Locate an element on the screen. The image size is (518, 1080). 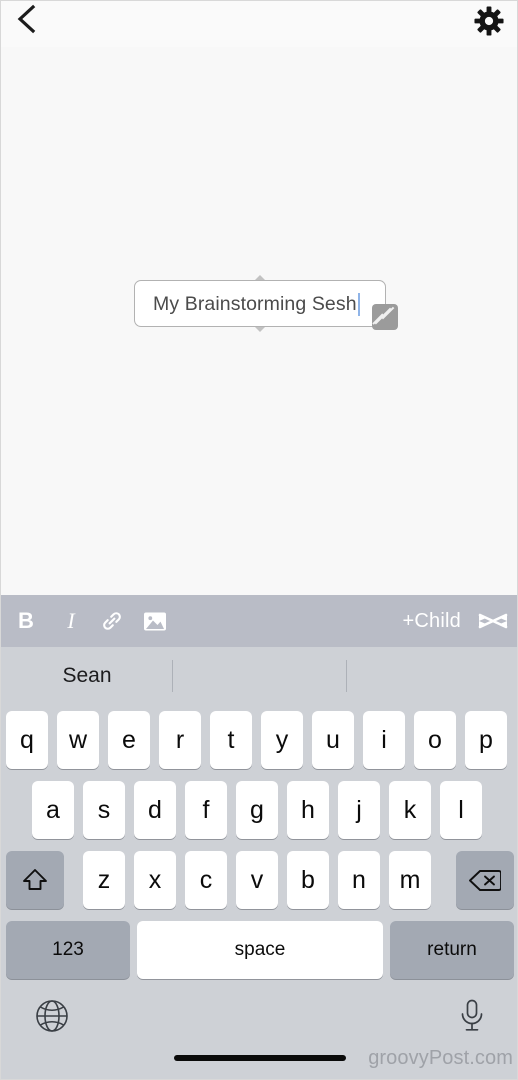
gear-icon is located at coordinates (489, 21).